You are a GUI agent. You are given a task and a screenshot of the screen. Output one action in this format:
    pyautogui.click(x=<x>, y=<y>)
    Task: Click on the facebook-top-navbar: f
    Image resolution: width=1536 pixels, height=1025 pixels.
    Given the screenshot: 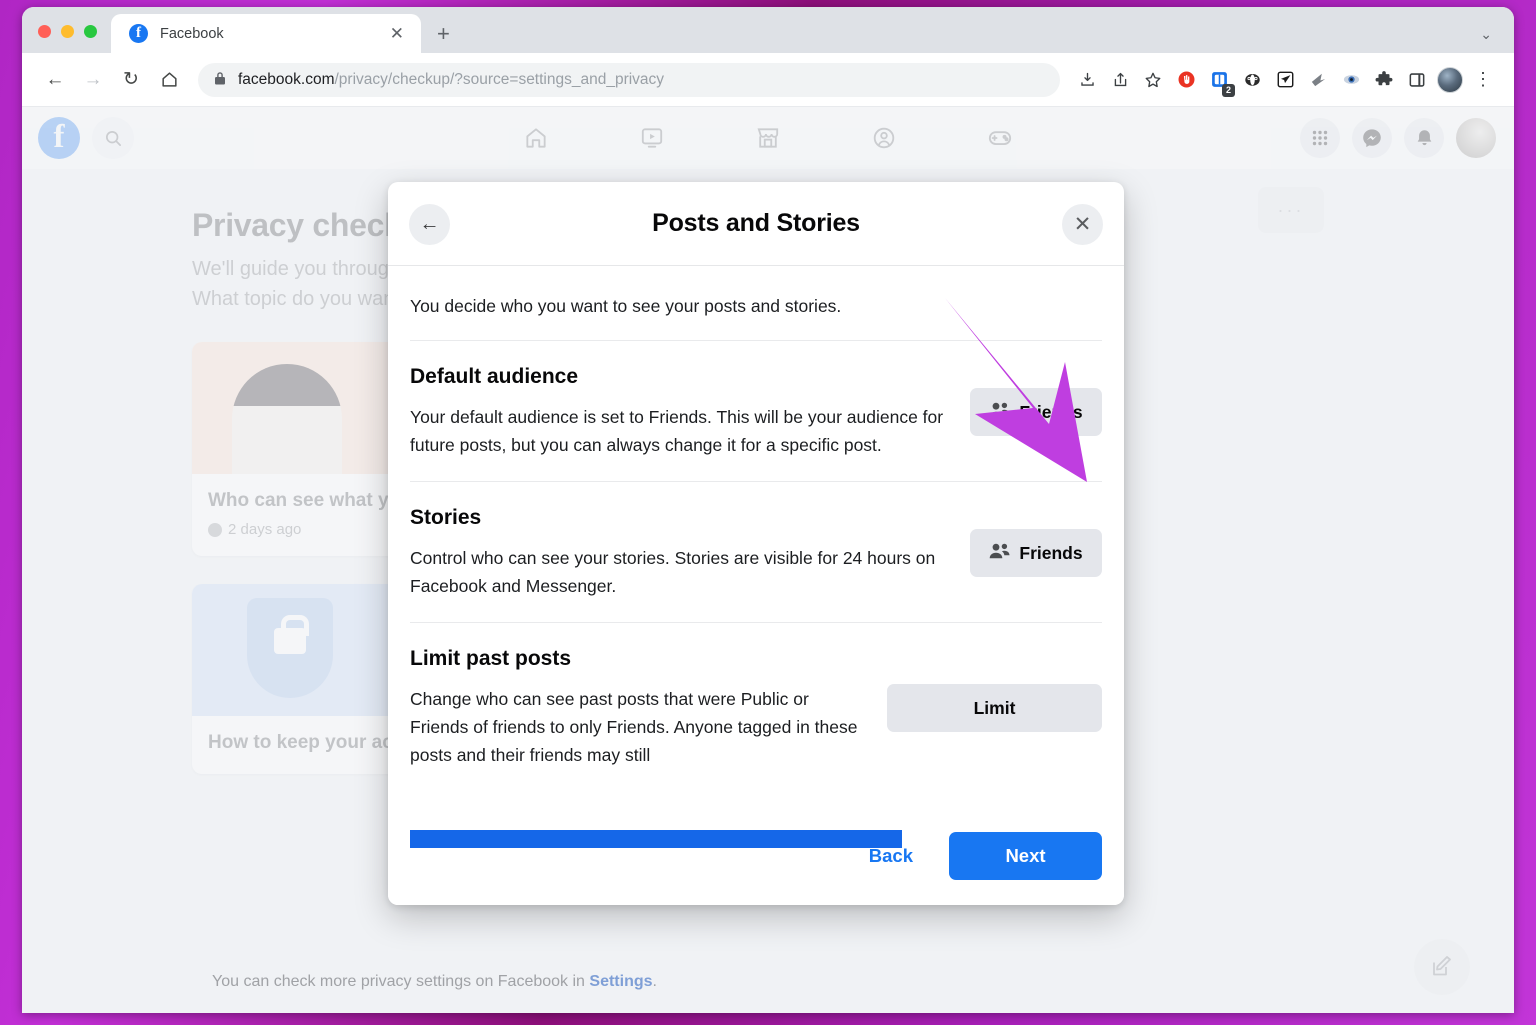 What is the action you would take?
    pyautogui.click(x=768, y=138)
    